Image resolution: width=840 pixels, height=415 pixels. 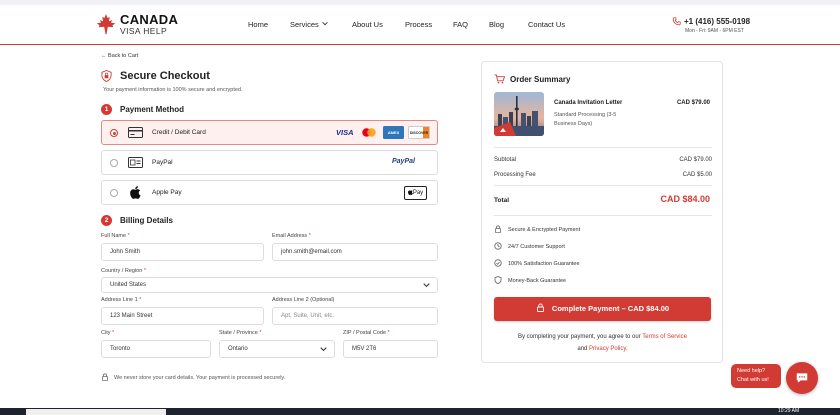 I want to click on state-select: Ontario, so click(x=277, y=349).